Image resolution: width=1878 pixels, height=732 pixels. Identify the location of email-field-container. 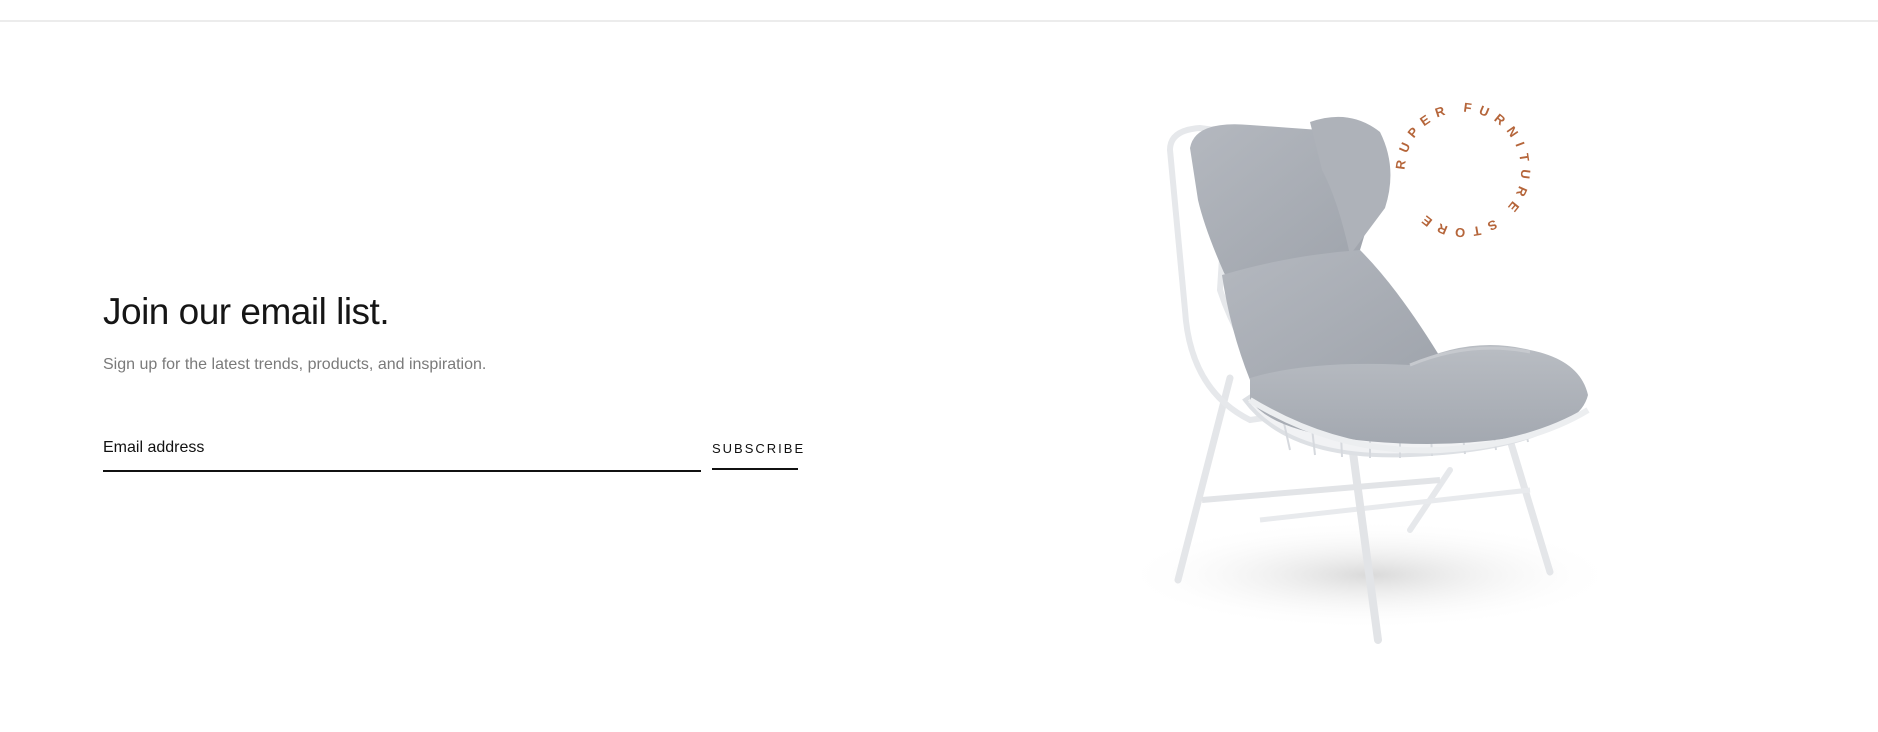
(402, 451).